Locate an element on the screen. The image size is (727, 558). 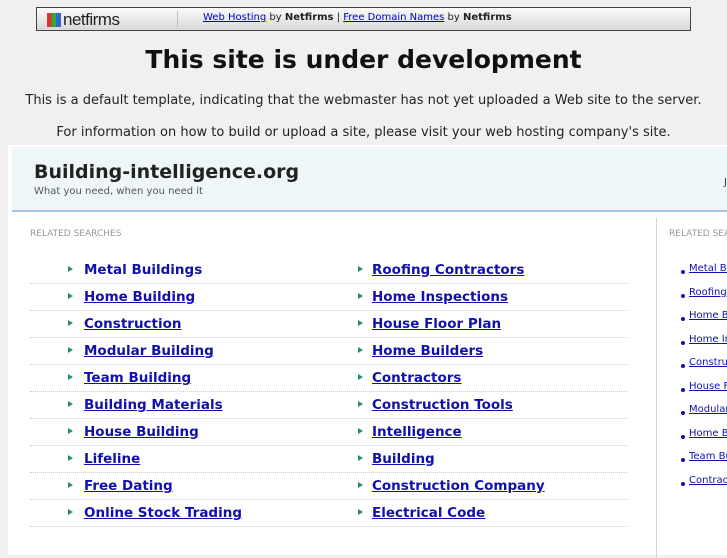
free-domain-names-link: Free Domain Names is located at coordinates (393, 17).